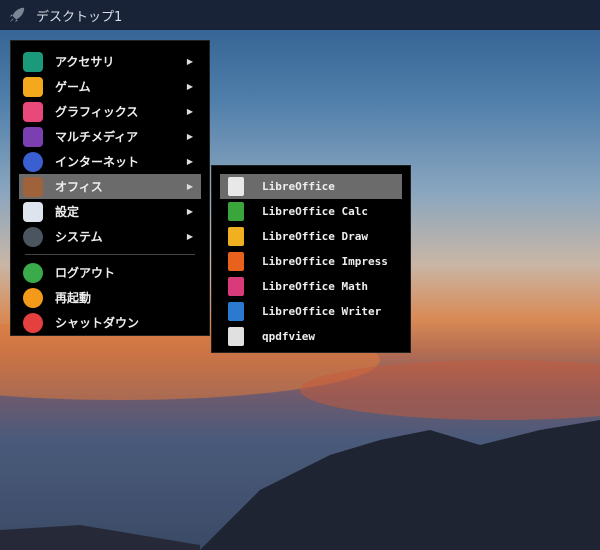 The width and height of the screenshot is (600, 550). I want to click on menu-item-impress: LibreOffice Impress, so click(311, 261).